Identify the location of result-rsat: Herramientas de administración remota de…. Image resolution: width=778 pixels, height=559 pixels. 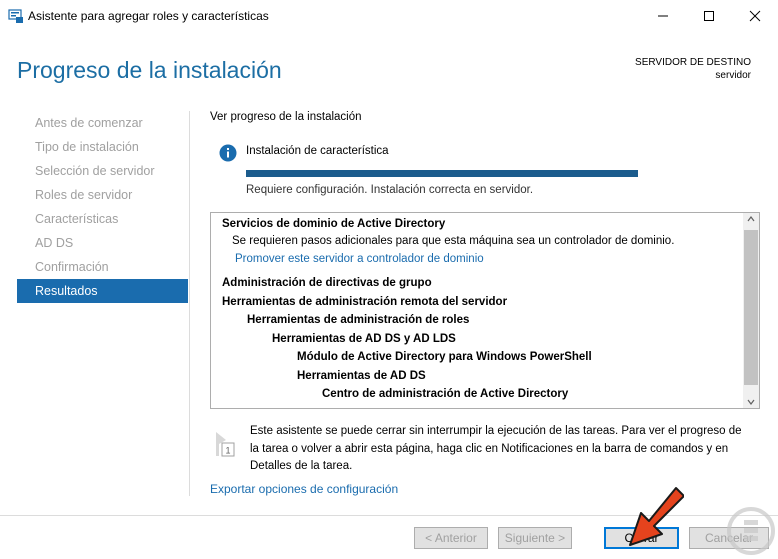
(365, 302).